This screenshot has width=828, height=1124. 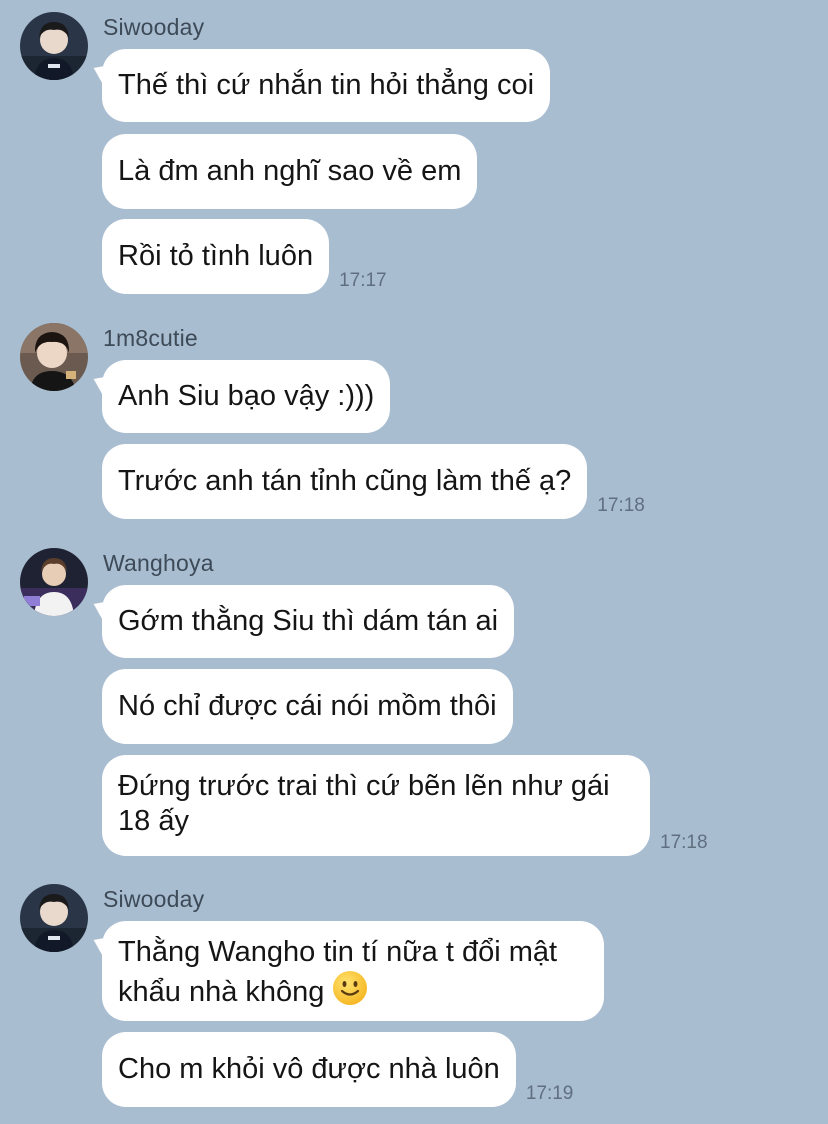 I want to click on message-text-line: Thằng Wangho tin tí nữa t đổi mật, so click(x=338, y=952).